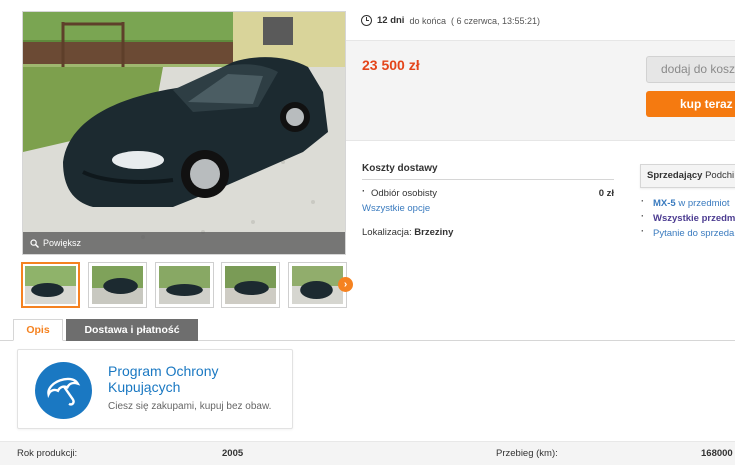  I want to click on all-items-link: Wszystkie przedm, so click(688, 218).